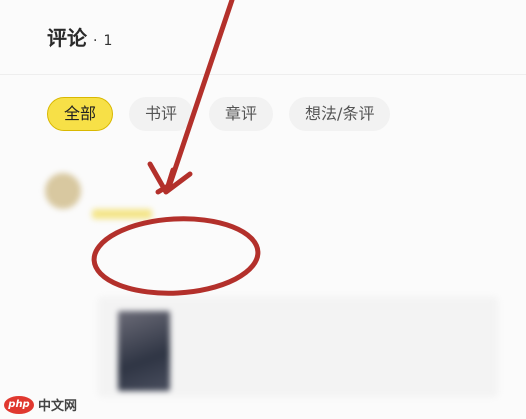 The image size is (526, 419). What do you see at coordinates (63, 191) in the screenshot?
I see `avatar` at bounding box center [63, 191].